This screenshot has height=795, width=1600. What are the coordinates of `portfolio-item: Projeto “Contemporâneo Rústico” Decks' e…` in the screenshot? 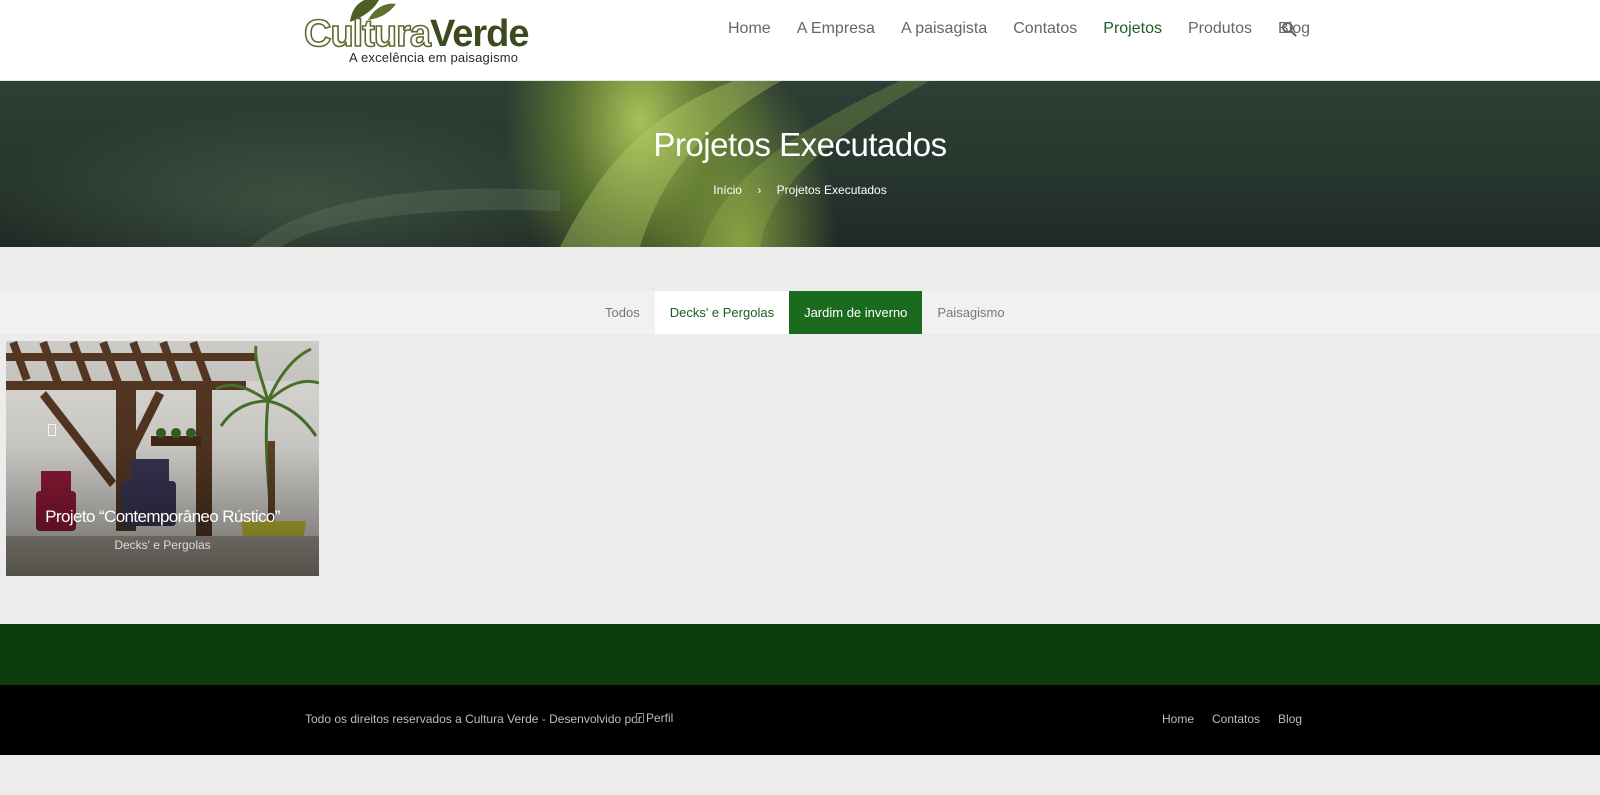 It's located at (162, 458).